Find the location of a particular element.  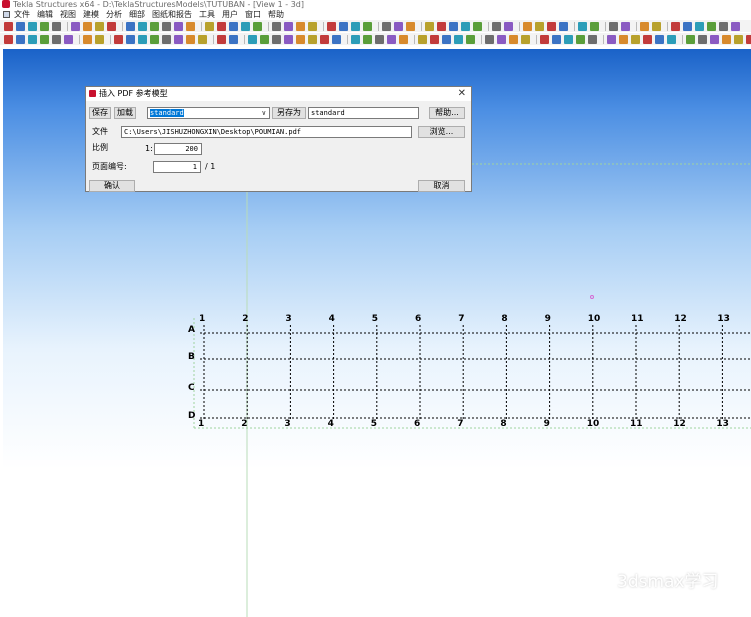

origin-marker is located at coordinates (592, 297).